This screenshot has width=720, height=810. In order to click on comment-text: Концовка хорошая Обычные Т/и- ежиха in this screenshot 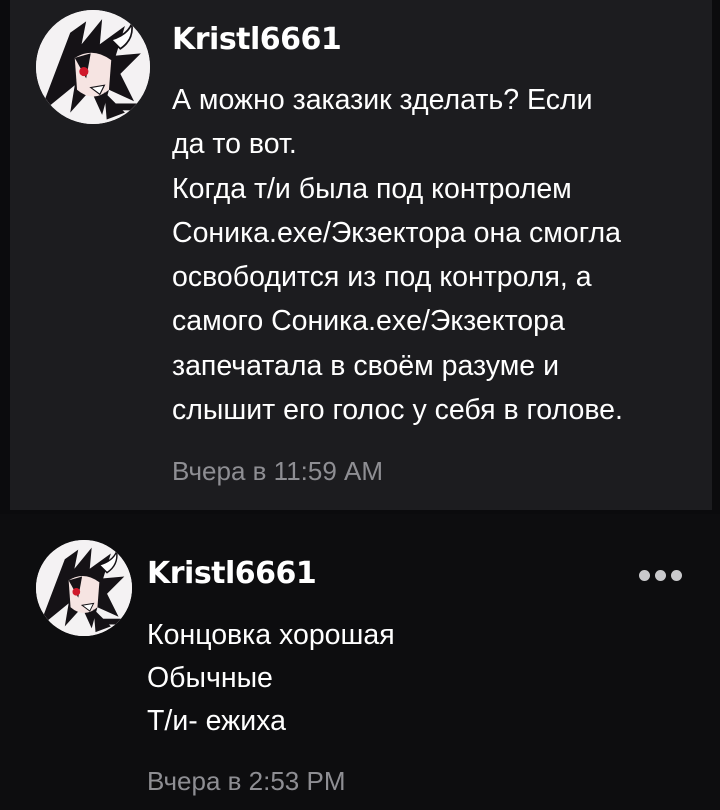, I will do `click(271, 678)`.